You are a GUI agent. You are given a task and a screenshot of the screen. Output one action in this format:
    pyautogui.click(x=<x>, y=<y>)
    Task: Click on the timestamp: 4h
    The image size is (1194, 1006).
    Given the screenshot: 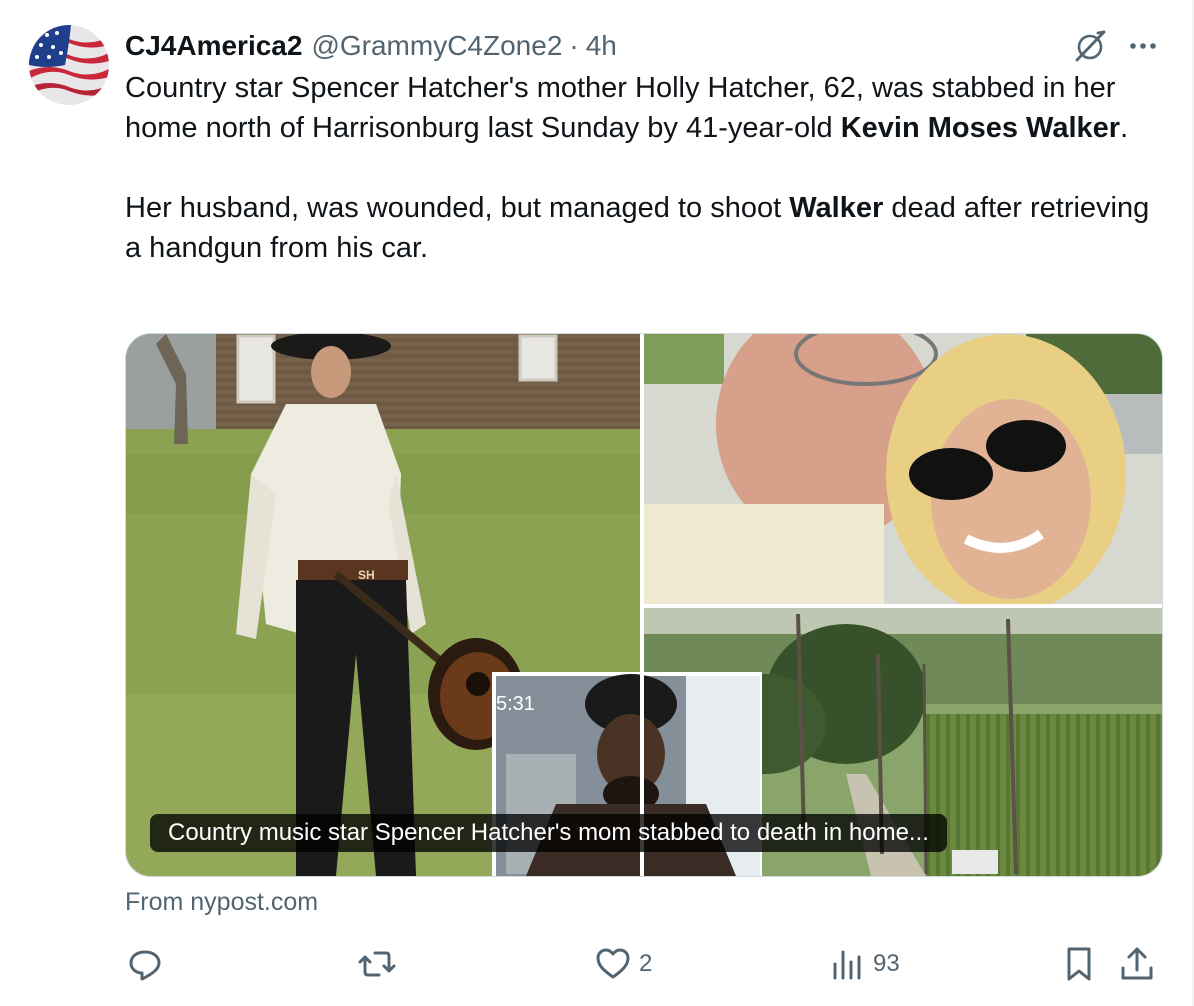 What is the action you would take?
    pyautogui.click(x=601, y=46)
    